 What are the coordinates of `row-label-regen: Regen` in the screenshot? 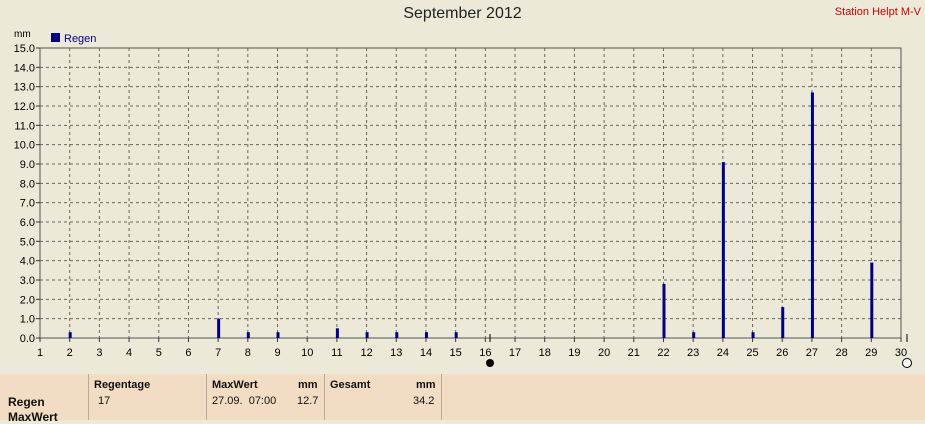 It's located at (26, 402).